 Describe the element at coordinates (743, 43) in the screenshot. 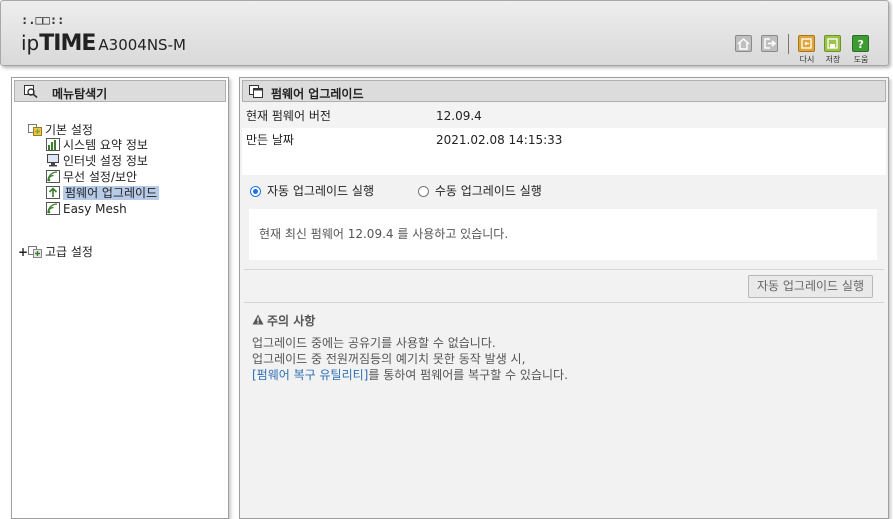

I see `home-icon` at that location.